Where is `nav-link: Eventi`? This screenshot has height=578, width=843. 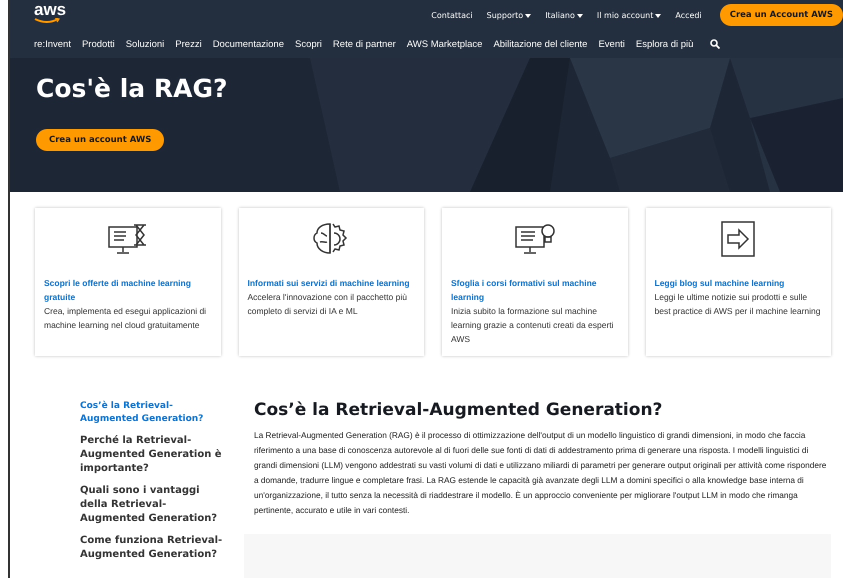 nav-link: Eventi is located at coordinates (611, 44).